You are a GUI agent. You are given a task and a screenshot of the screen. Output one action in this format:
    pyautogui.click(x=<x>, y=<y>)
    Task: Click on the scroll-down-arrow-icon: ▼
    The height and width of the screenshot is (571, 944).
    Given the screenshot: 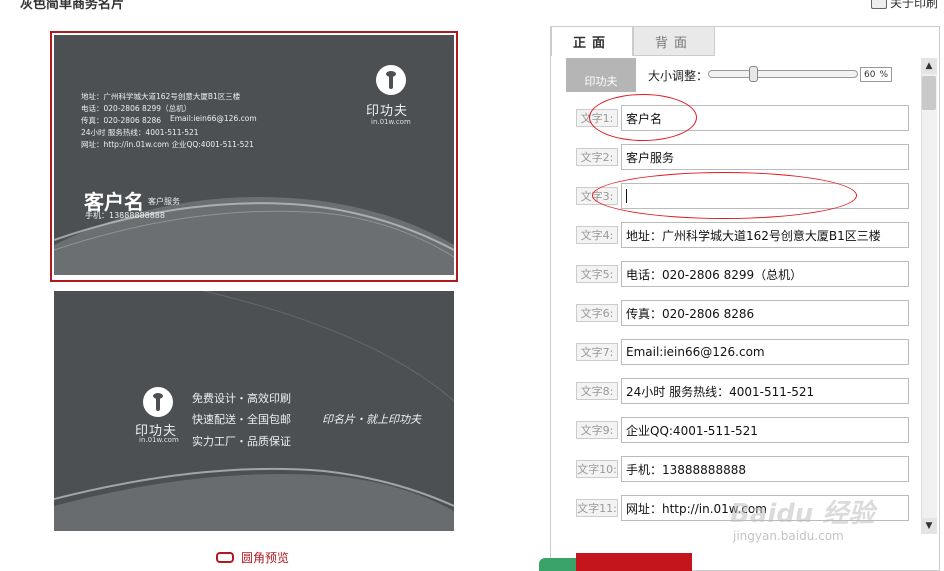 What is the action you would take?
    pyautogui.click(x=929, y=526)
    